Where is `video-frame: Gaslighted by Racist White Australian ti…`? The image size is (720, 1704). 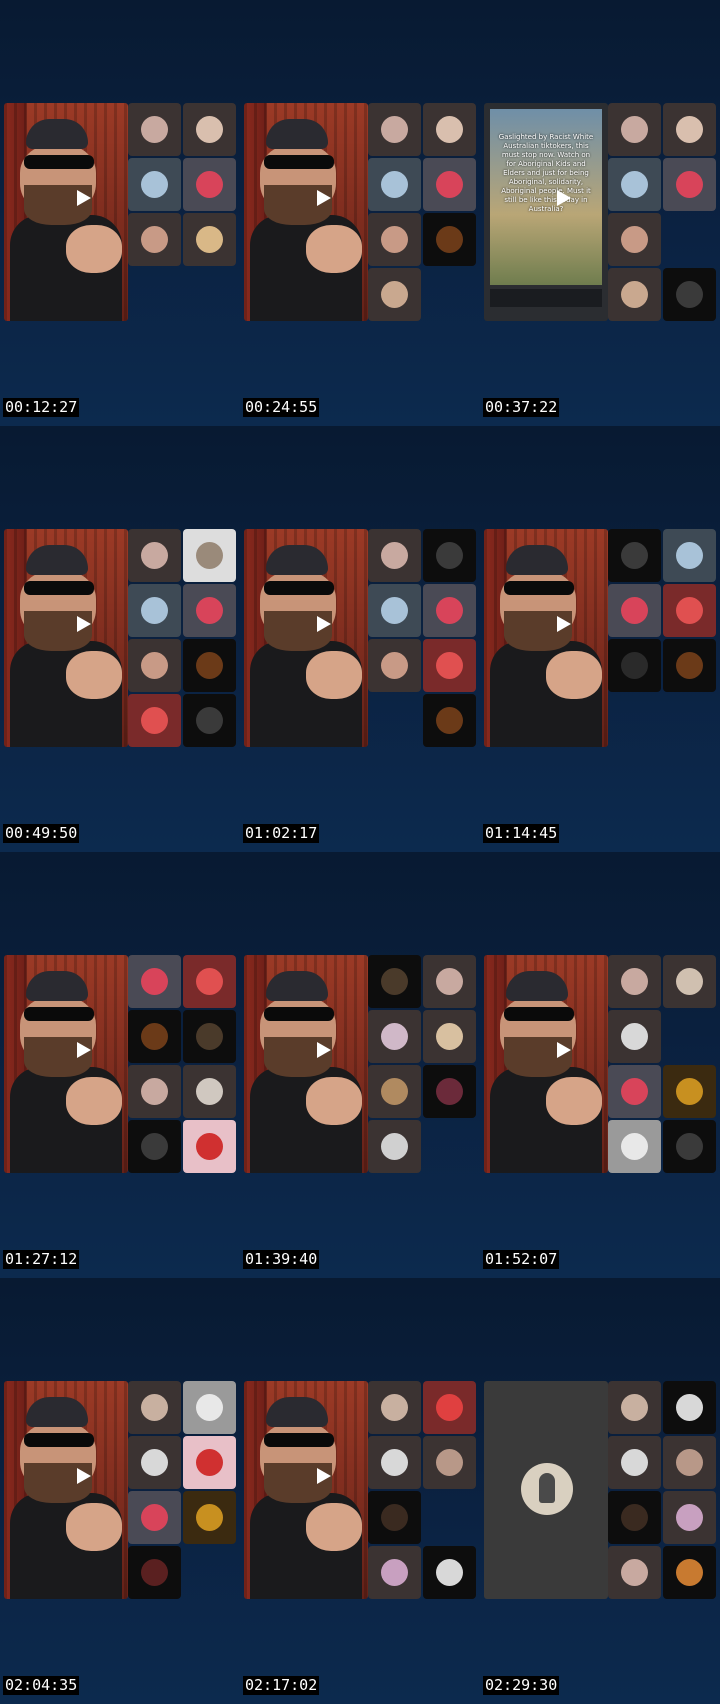
video-frame: Gaslighted by Racist White Australian ti… is located at coordinates (600, 213).